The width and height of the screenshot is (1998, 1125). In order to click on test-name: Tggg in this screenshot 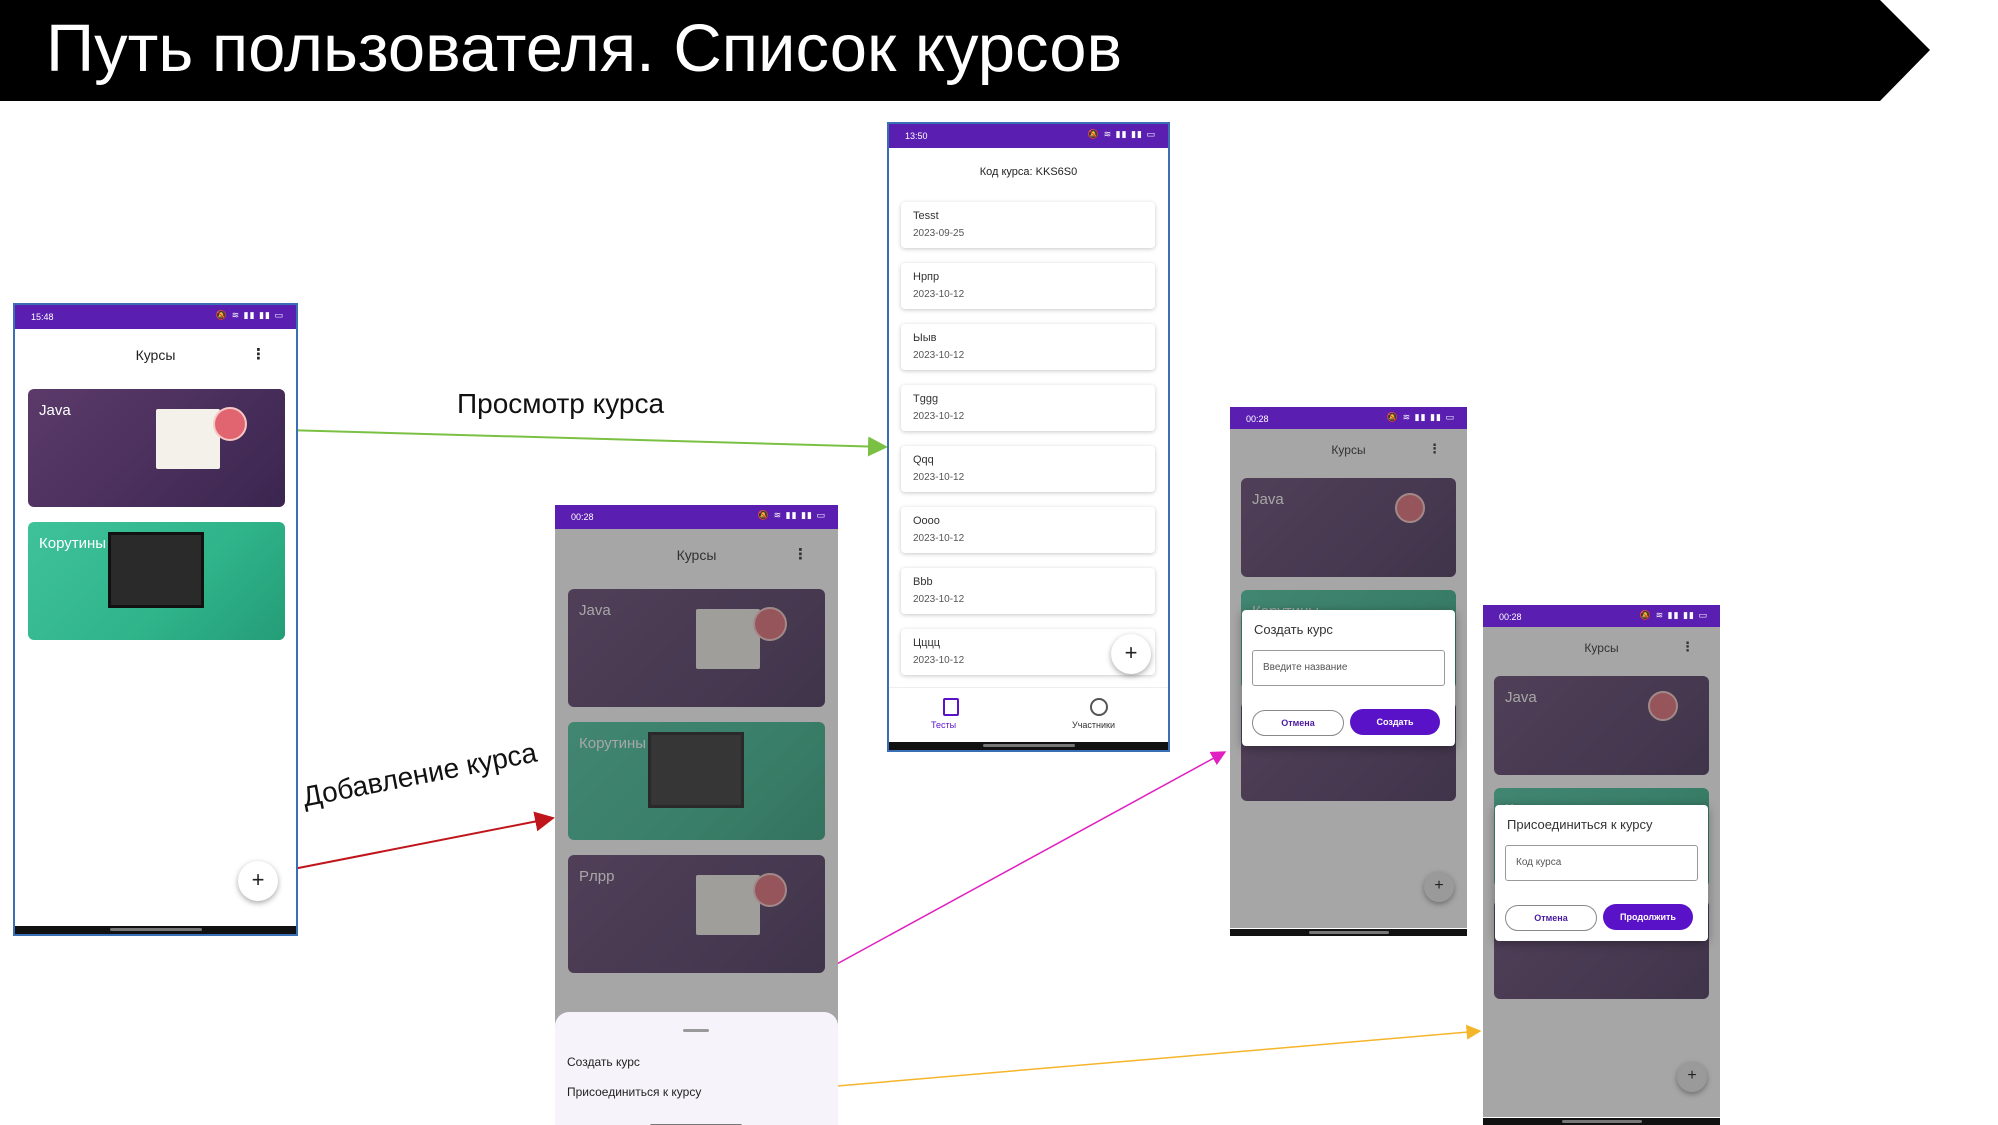, I will do `click(926, 399)`.